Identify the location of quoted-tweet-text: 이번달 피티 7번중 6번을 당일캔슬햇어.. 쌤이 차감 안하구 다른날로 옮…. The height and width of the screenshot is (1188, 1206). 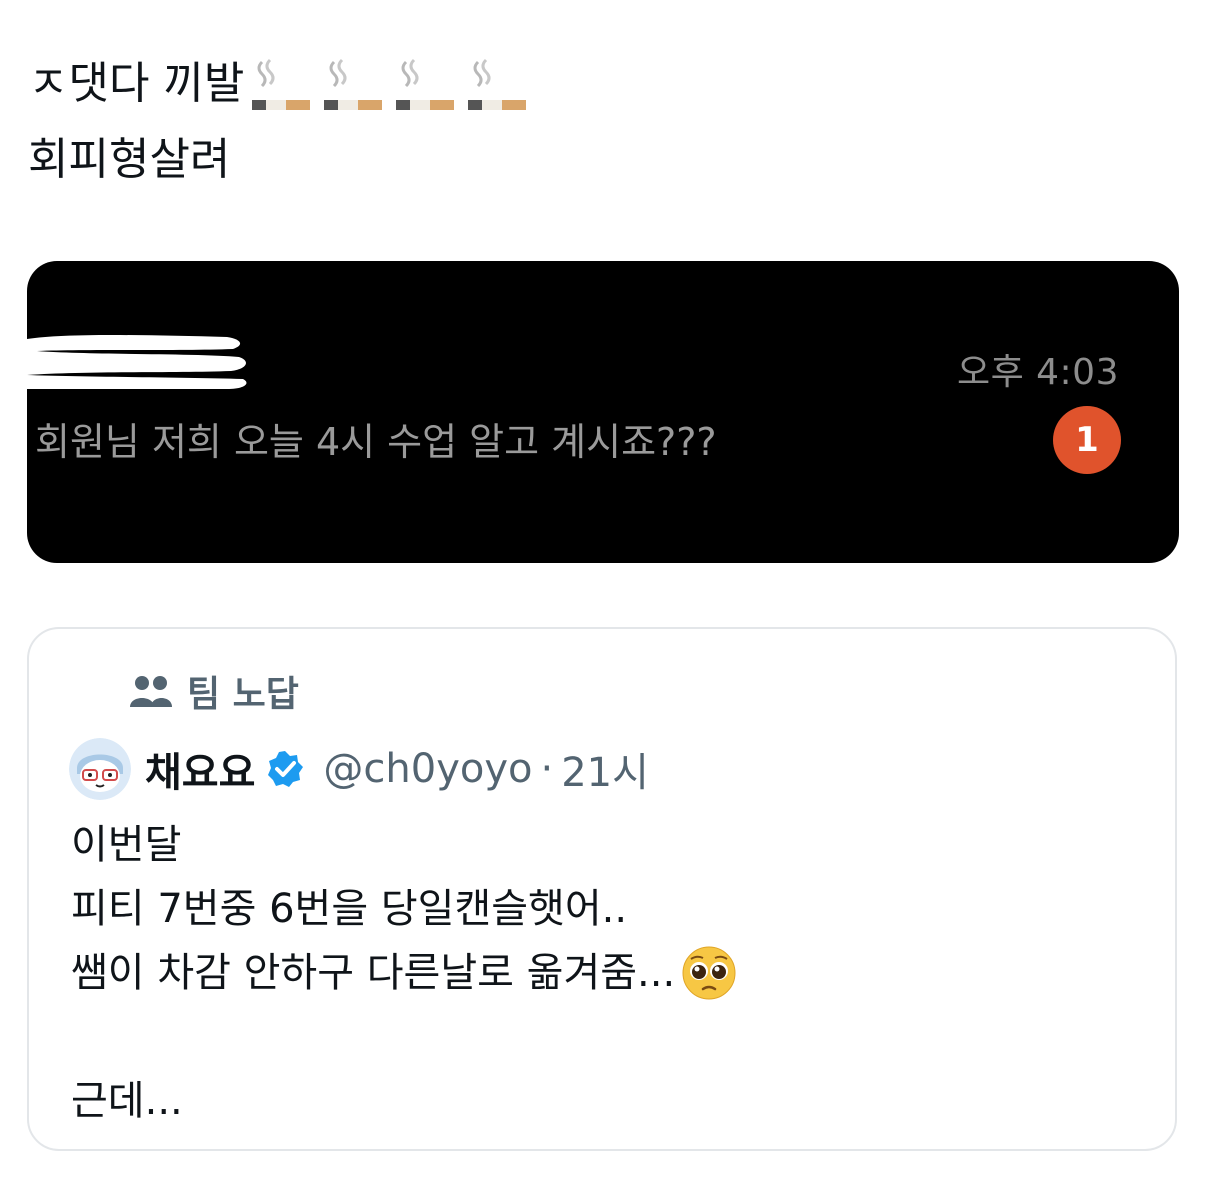
(404, 973).